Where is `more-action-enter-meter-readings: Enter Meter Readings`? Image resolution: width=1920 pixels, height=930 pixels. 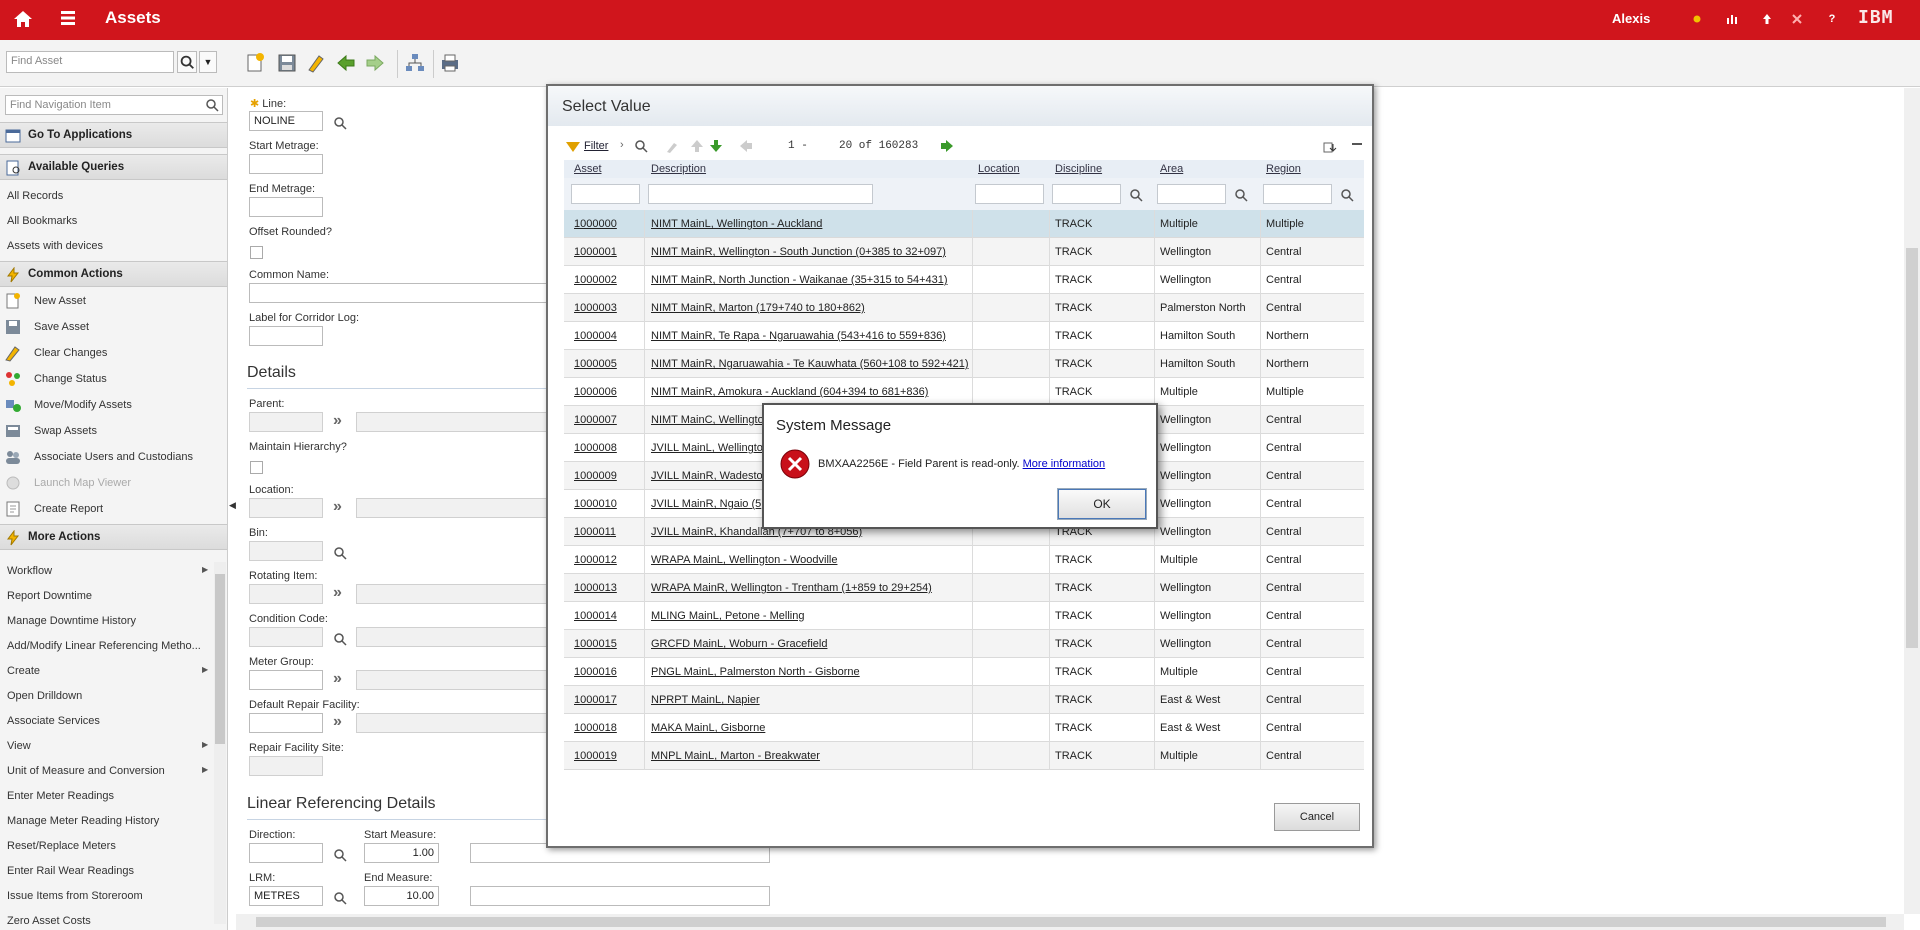
more-action-enter-meter-readings: Enter Meter Readings is located at coordinates (60, 796).